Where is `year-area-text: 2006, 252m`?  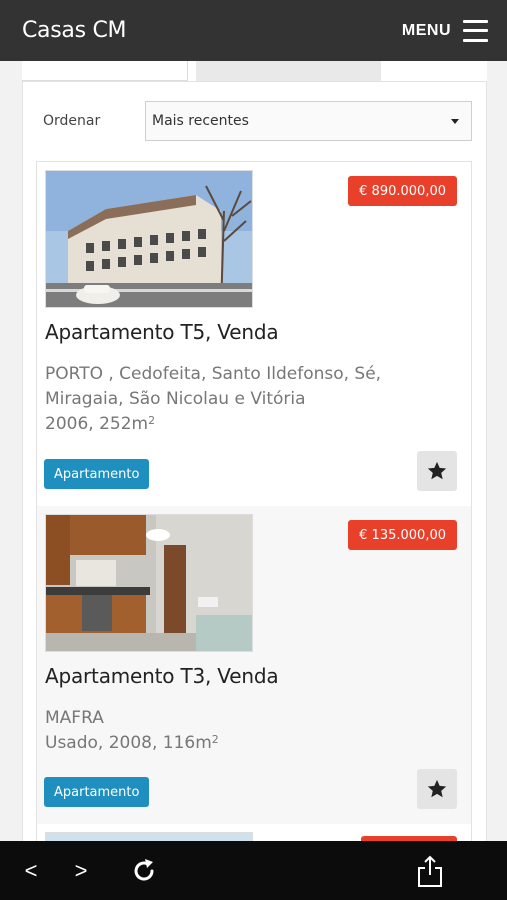 year-area-text: 2006, 252m is located at coordinates (97, 424).